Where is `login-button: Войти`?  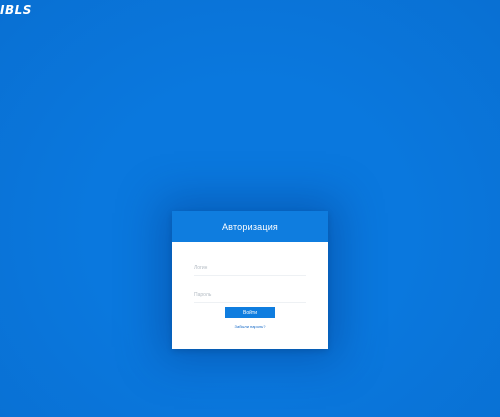 login-button: Войти is located at coordinates (250, 312).